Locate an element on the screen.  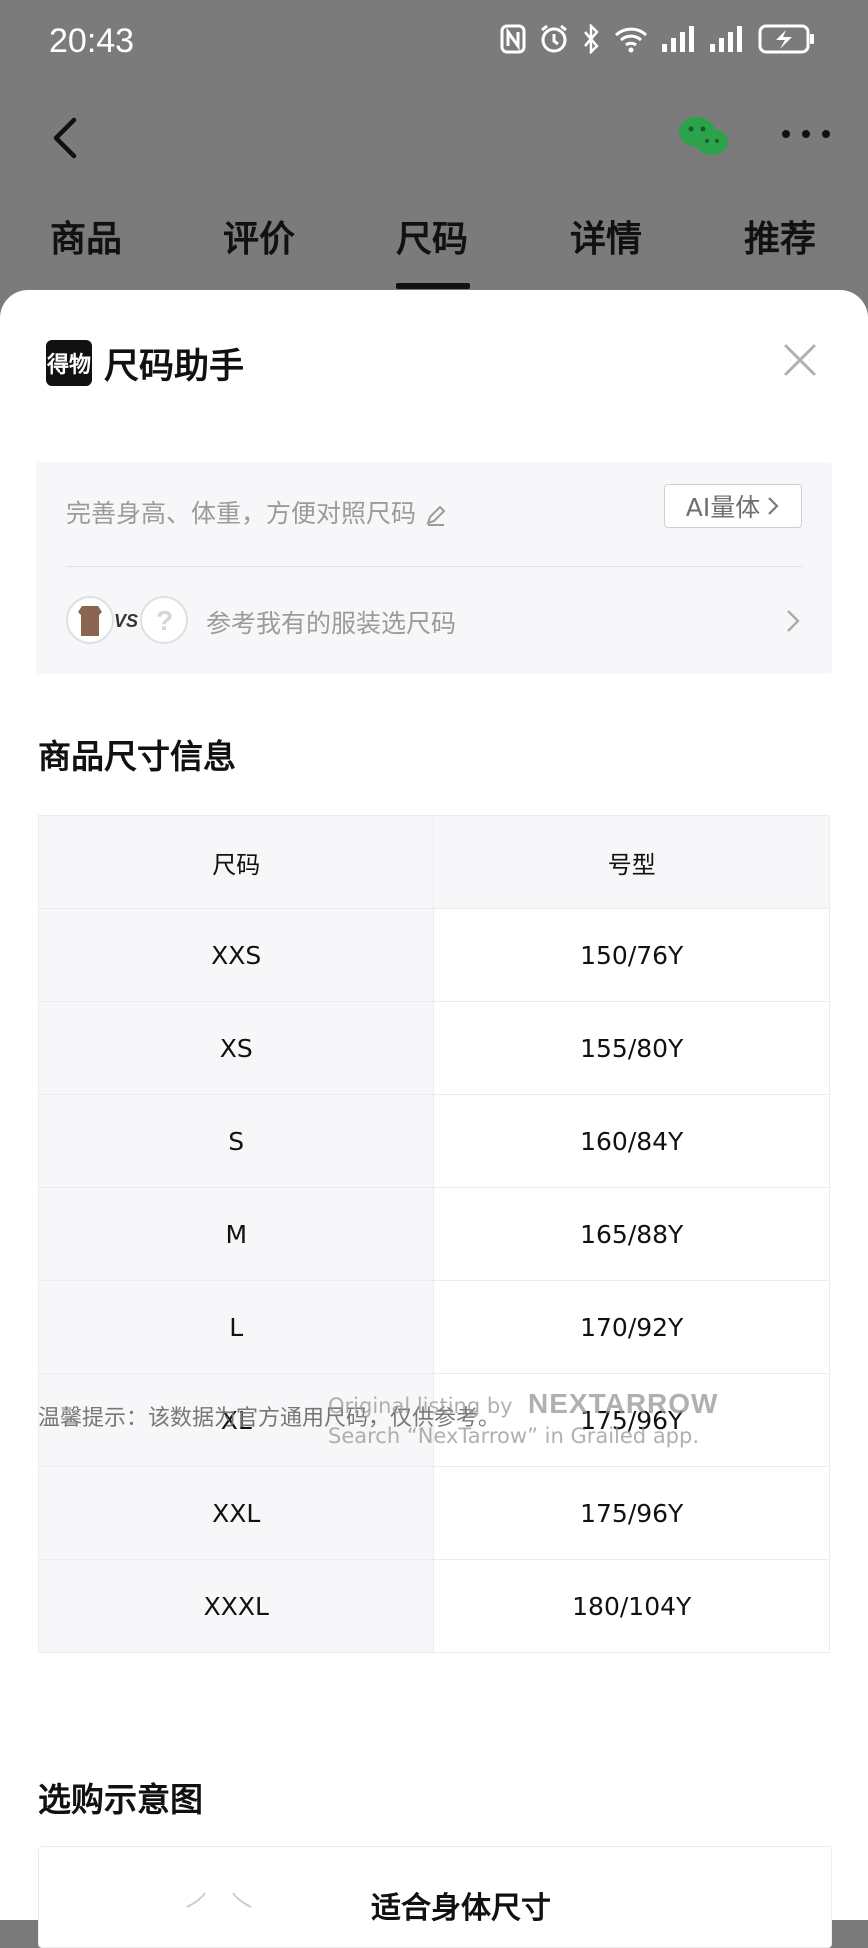
table-row: XXS 150/76Y is located at coordinates (433, 955).